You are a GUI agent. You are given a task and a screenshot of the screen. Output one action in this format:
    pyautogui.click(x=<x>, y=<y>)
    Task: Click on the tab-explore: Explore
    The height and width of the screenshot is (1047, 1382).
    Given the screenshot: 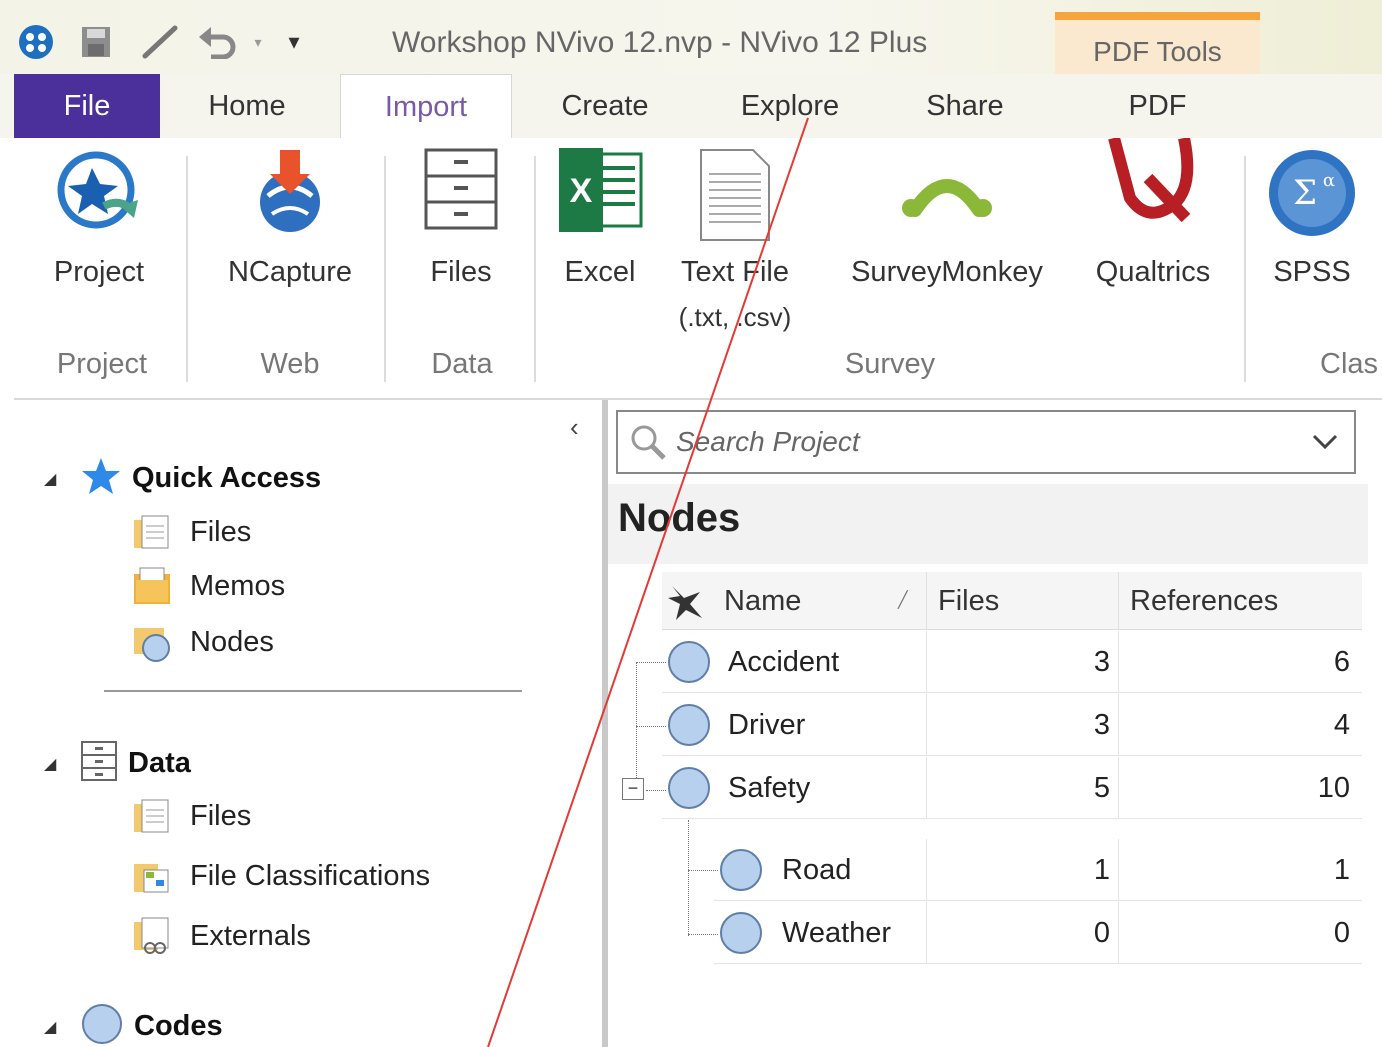 What is the action you would take?
    pyautogui.click(x=790, y=106)
    